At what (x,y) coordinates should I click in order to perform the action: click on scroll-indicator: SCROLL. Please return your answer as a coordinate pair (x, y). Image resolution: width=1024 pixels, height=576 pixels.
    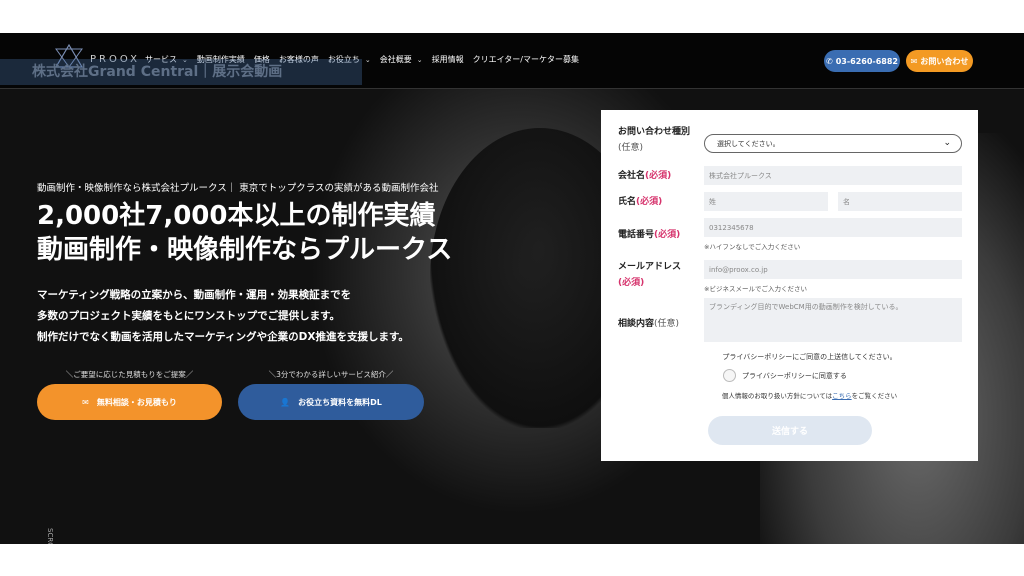
    Looking at the image, I should click on (50, 536).